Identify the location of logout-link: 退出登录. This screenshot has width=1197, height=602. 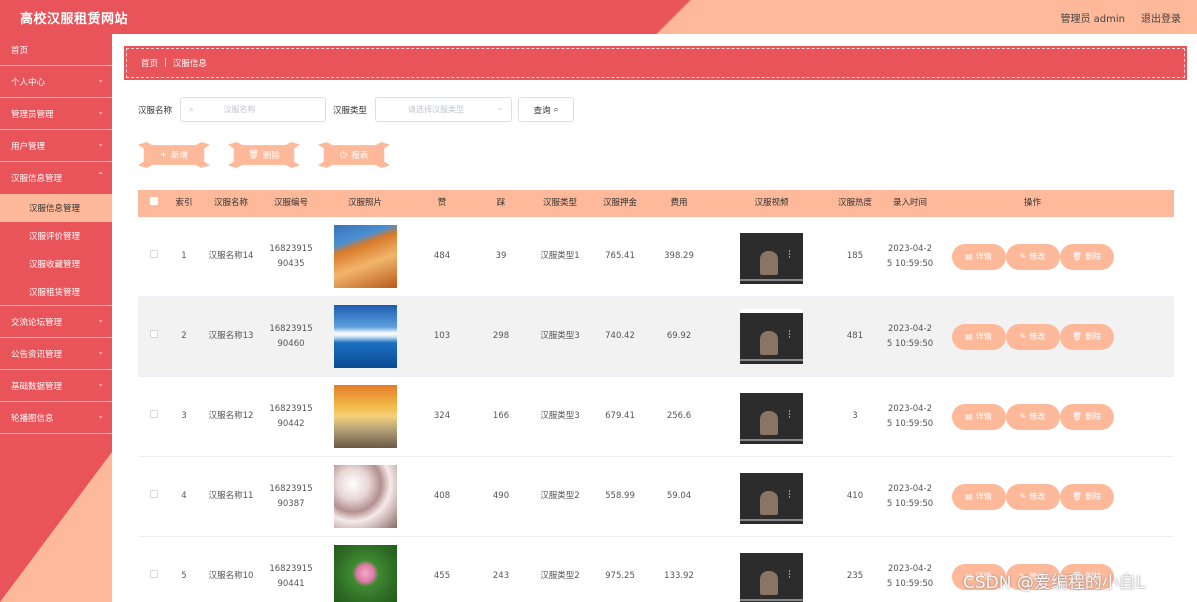
(1161, 17).